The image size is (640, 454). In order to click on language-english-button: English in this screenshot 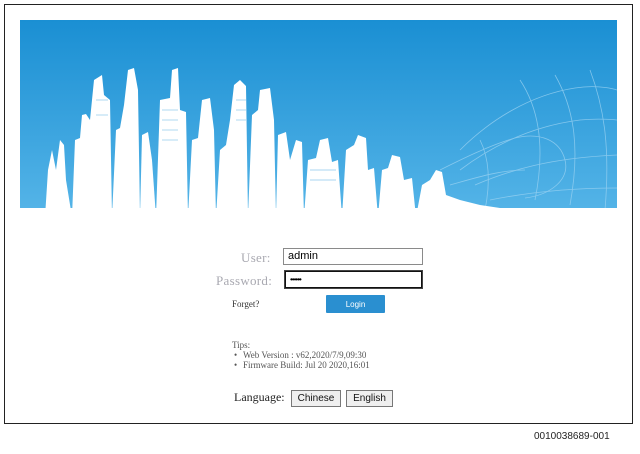, I will do `click(369, 398)`.